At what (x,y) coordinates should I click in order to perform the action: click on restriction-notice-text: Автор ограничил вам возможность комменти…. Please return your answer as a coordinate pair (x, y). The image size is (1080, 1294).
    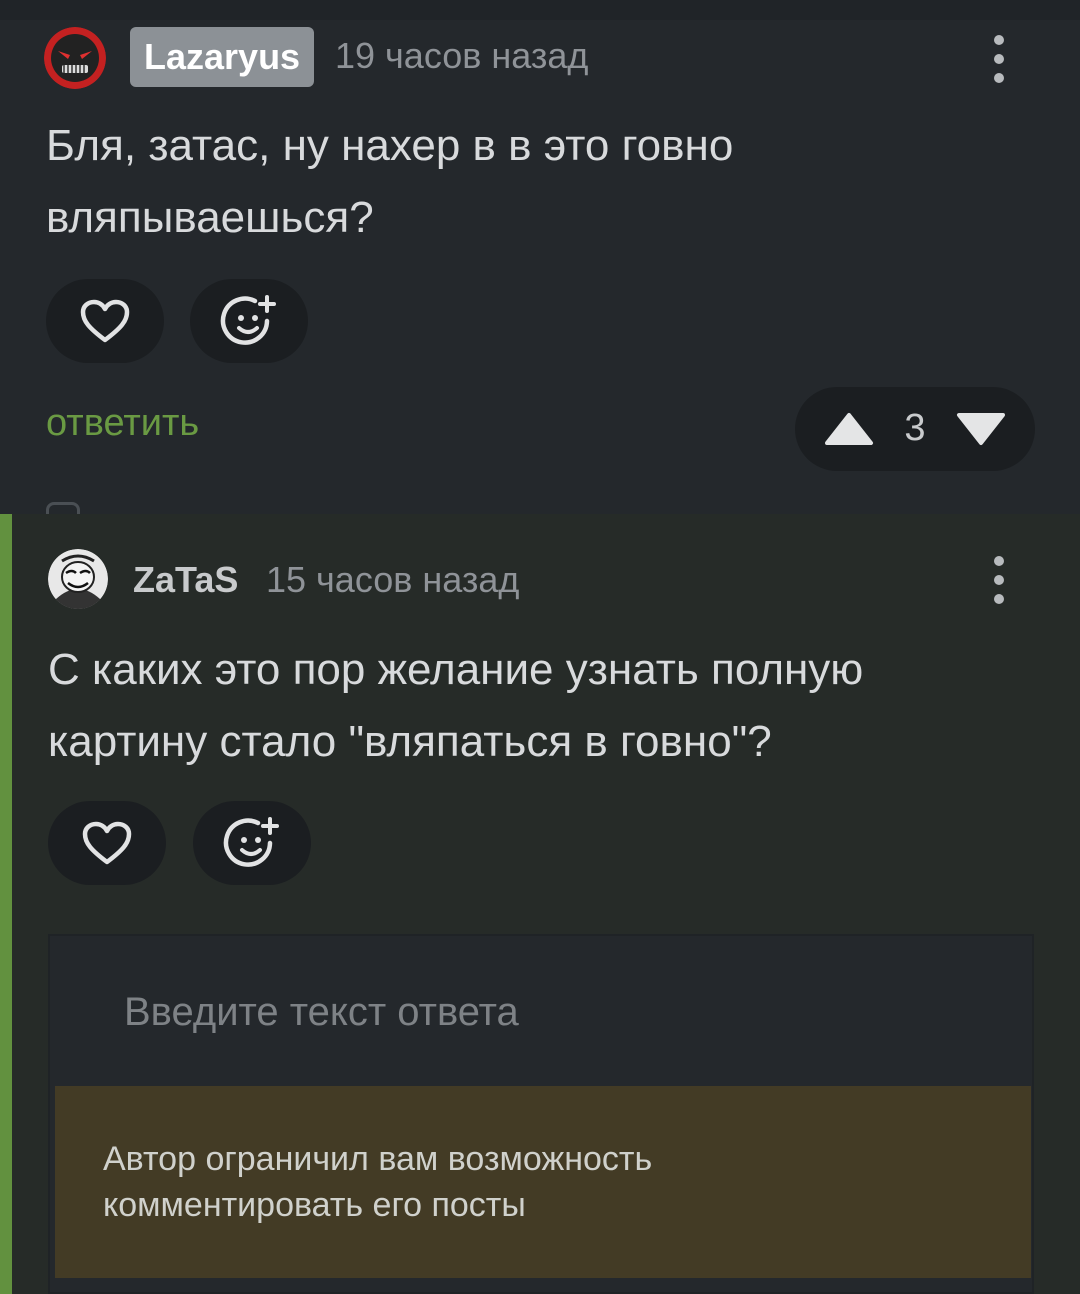
    Looking at the image, I should click on (378, 1182).